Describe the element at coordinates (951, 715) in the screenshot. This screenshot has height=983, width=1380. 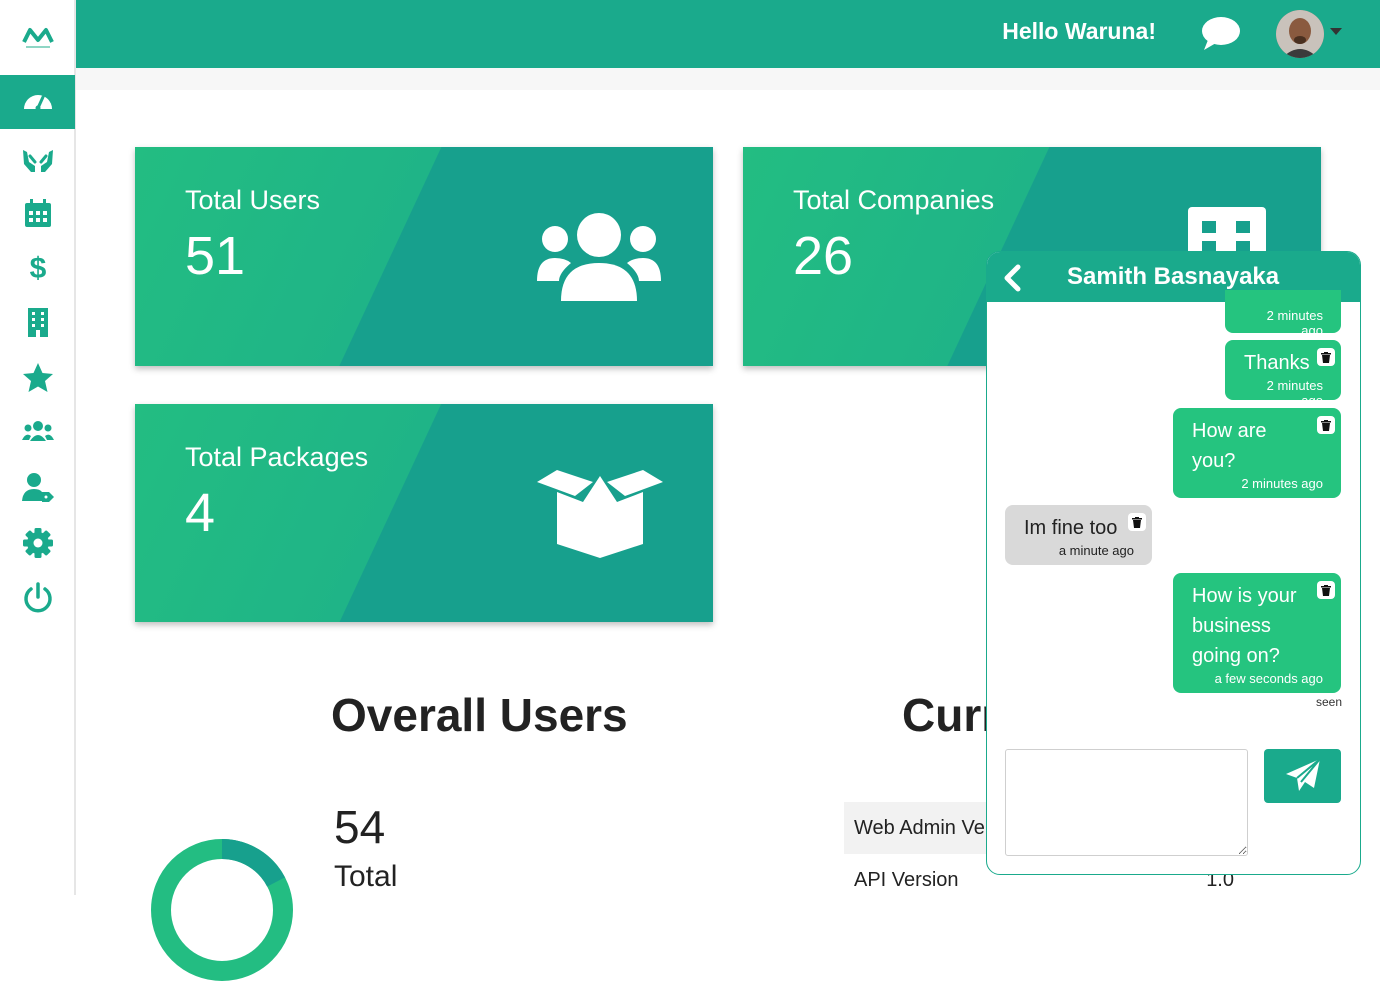
I see `current-section-title: Curr` at that location.